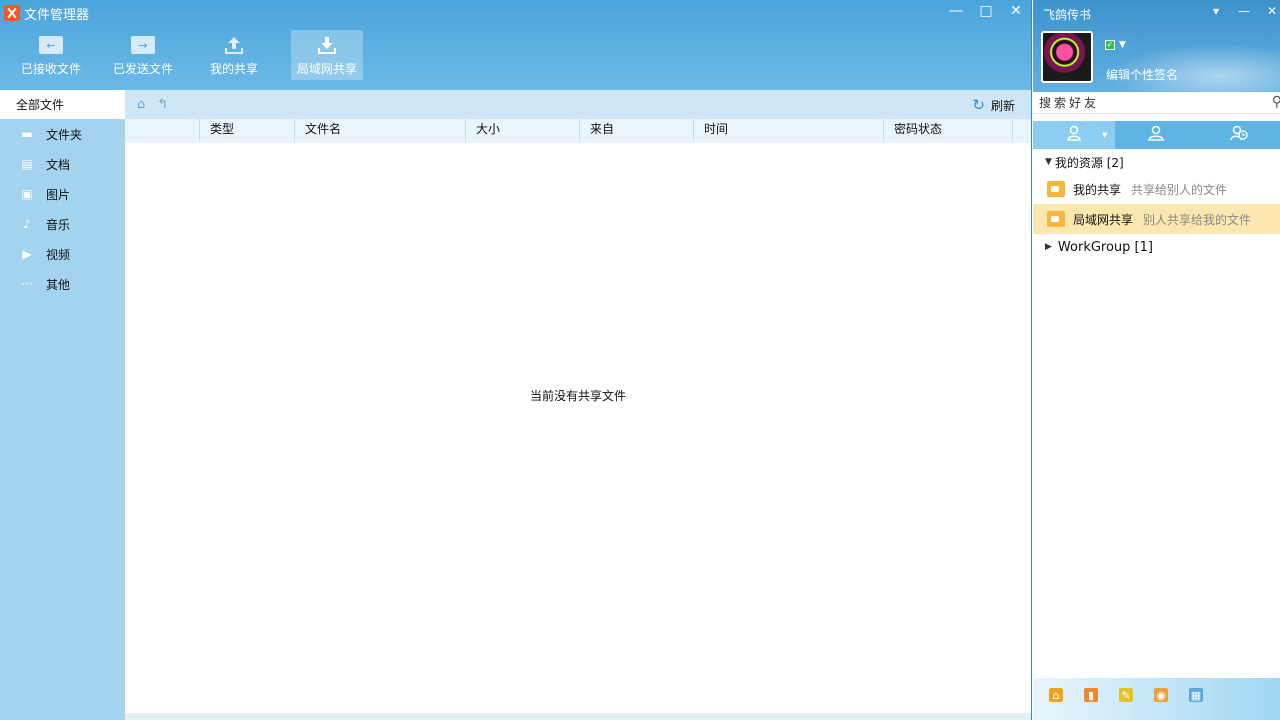  I want to click on sidebar-item-music: ♪ 音乐, so click(62, 224).